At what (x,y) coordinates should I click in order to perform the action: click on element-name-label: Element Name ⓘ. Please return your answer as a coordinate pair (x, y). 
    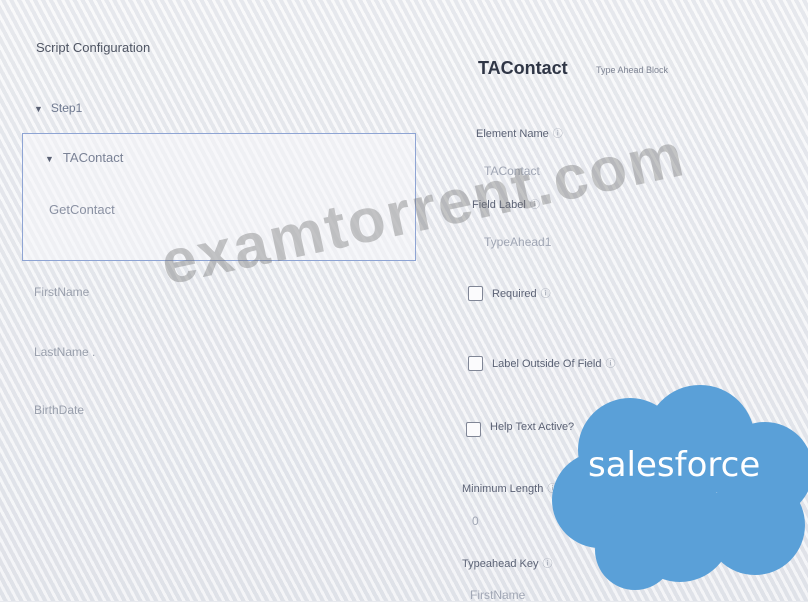
    Looking at the image, I should click on (519, 134).